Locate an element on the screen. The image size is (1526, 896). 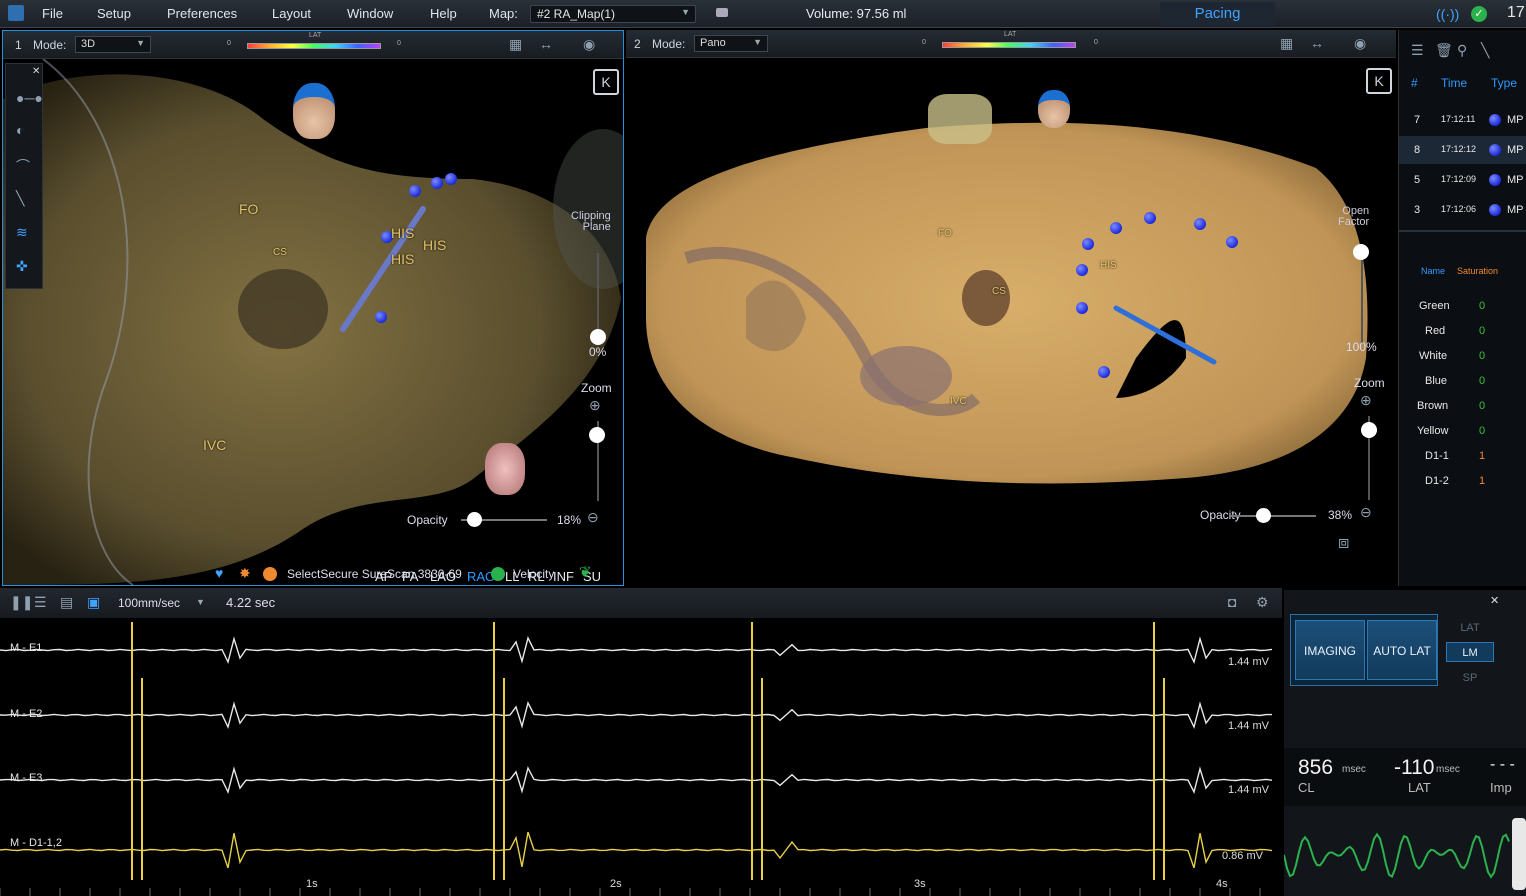
image-icon: ▣ is located at coordinates (93, 602).